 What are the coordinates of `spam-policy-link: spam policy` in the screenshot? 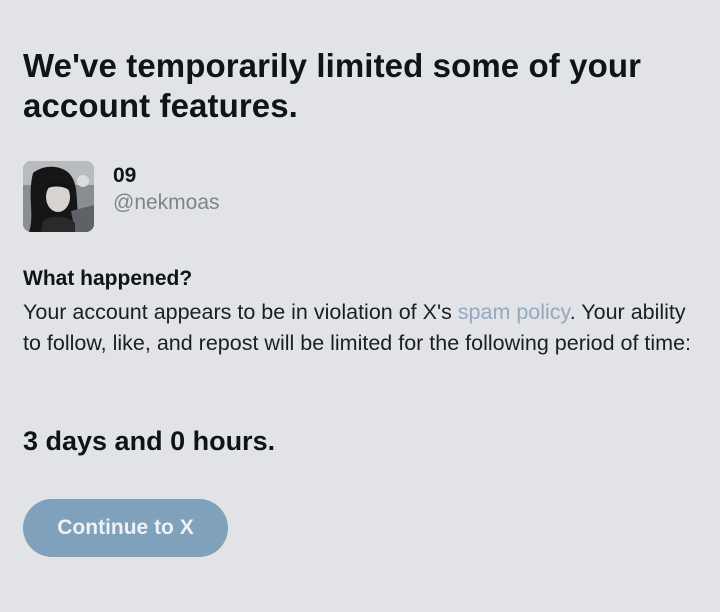 It's located at (514, 312).